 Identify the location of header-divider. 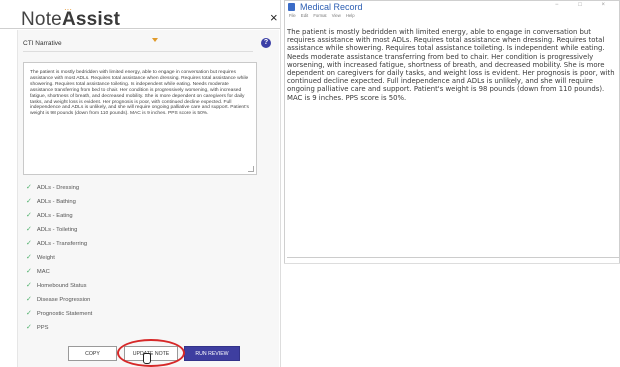
(140, 28).